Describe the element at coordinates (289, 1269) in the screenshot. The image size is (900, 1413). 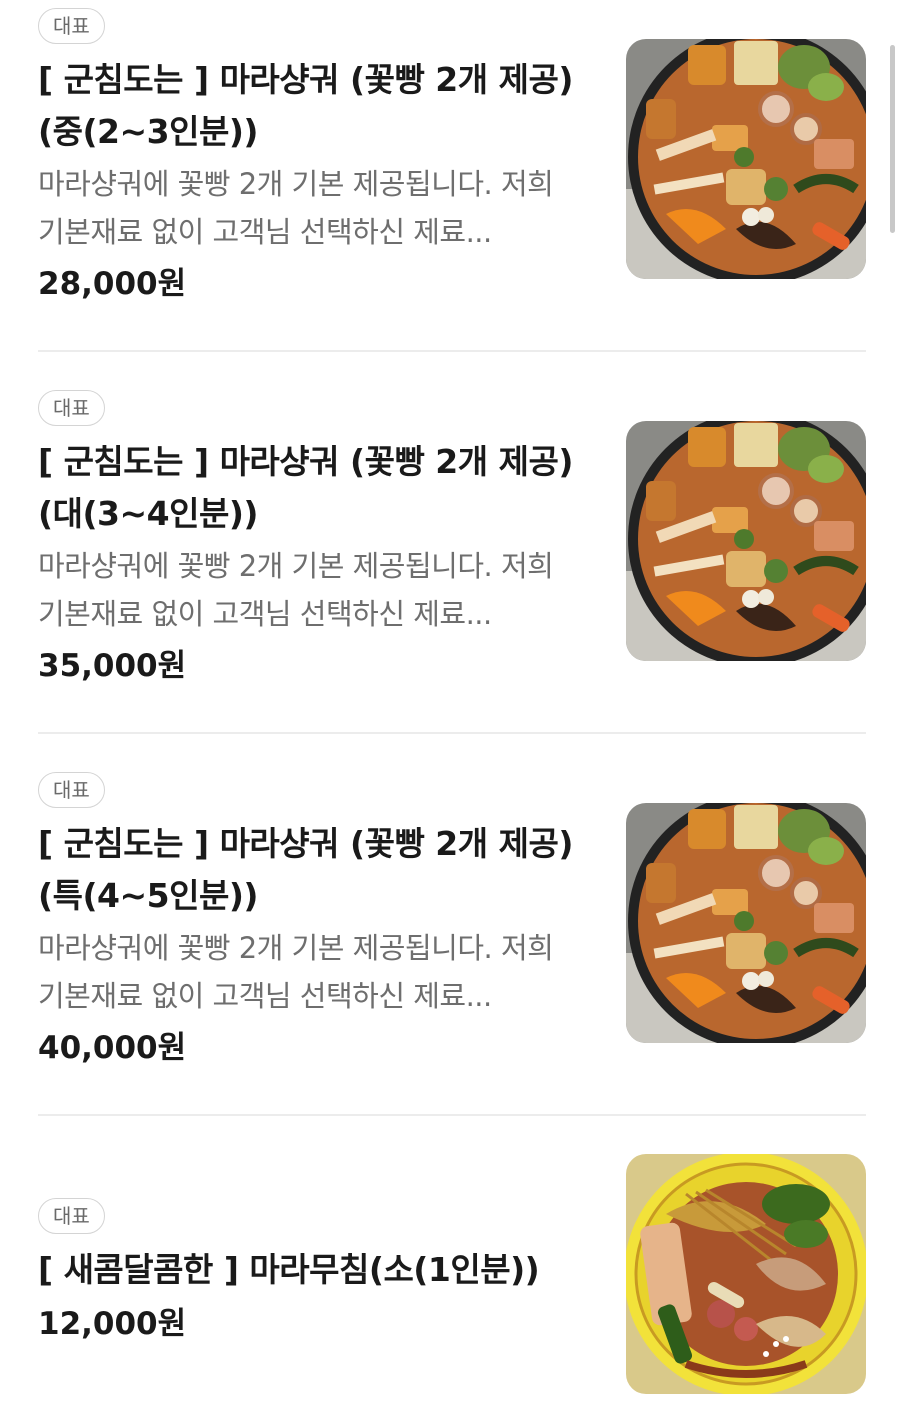
I see `menu-item-title: [ 새콤달콤한 ] 마라무침(소(1인분))` at that location.